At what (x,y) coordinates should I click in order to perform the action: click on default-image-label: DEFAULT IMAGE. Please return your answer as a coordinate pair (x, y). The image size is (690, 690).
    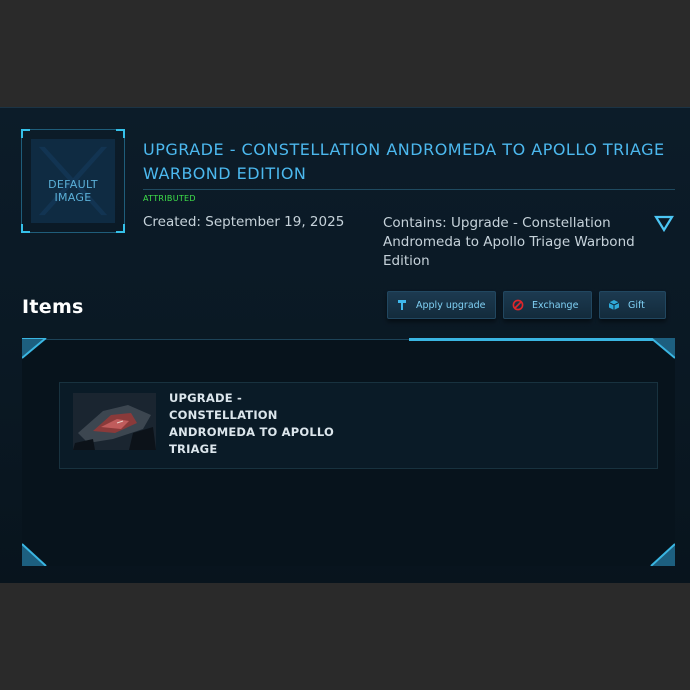
    Looking at the image, I should click on (73, 191).